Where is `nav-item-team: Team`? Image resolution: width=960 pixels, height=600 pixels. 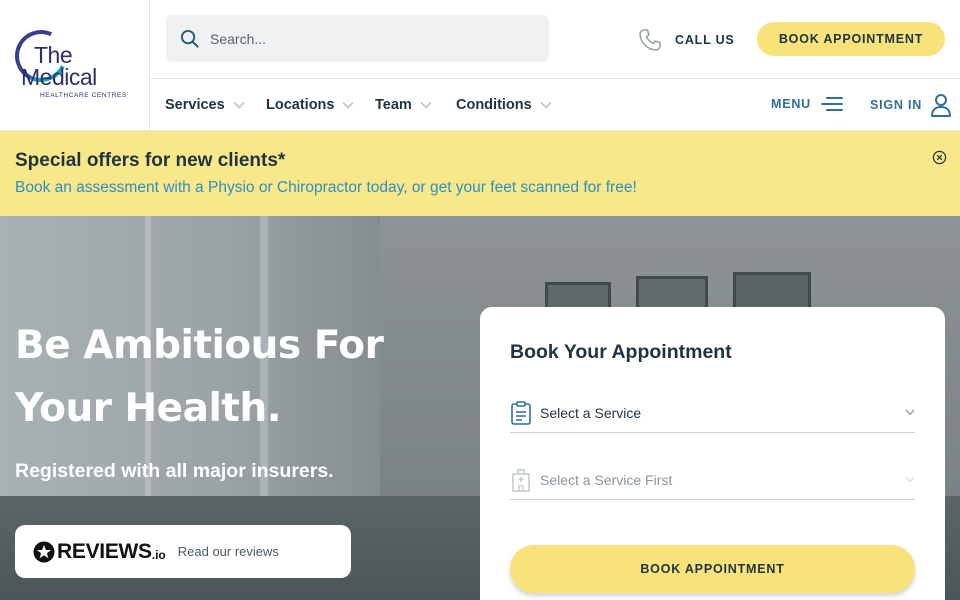 nav-item-team: Team is located at coordinates (403, 105).